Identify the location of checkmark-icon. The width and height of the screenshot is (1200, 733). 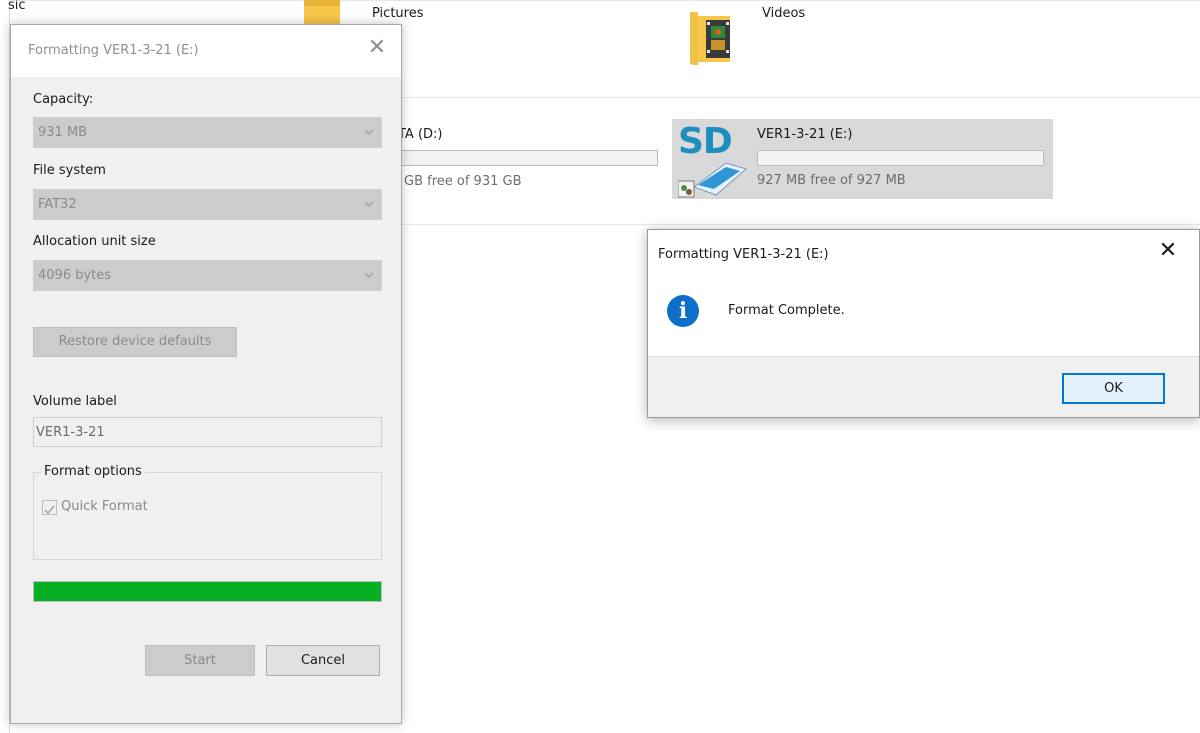
(49, 509).